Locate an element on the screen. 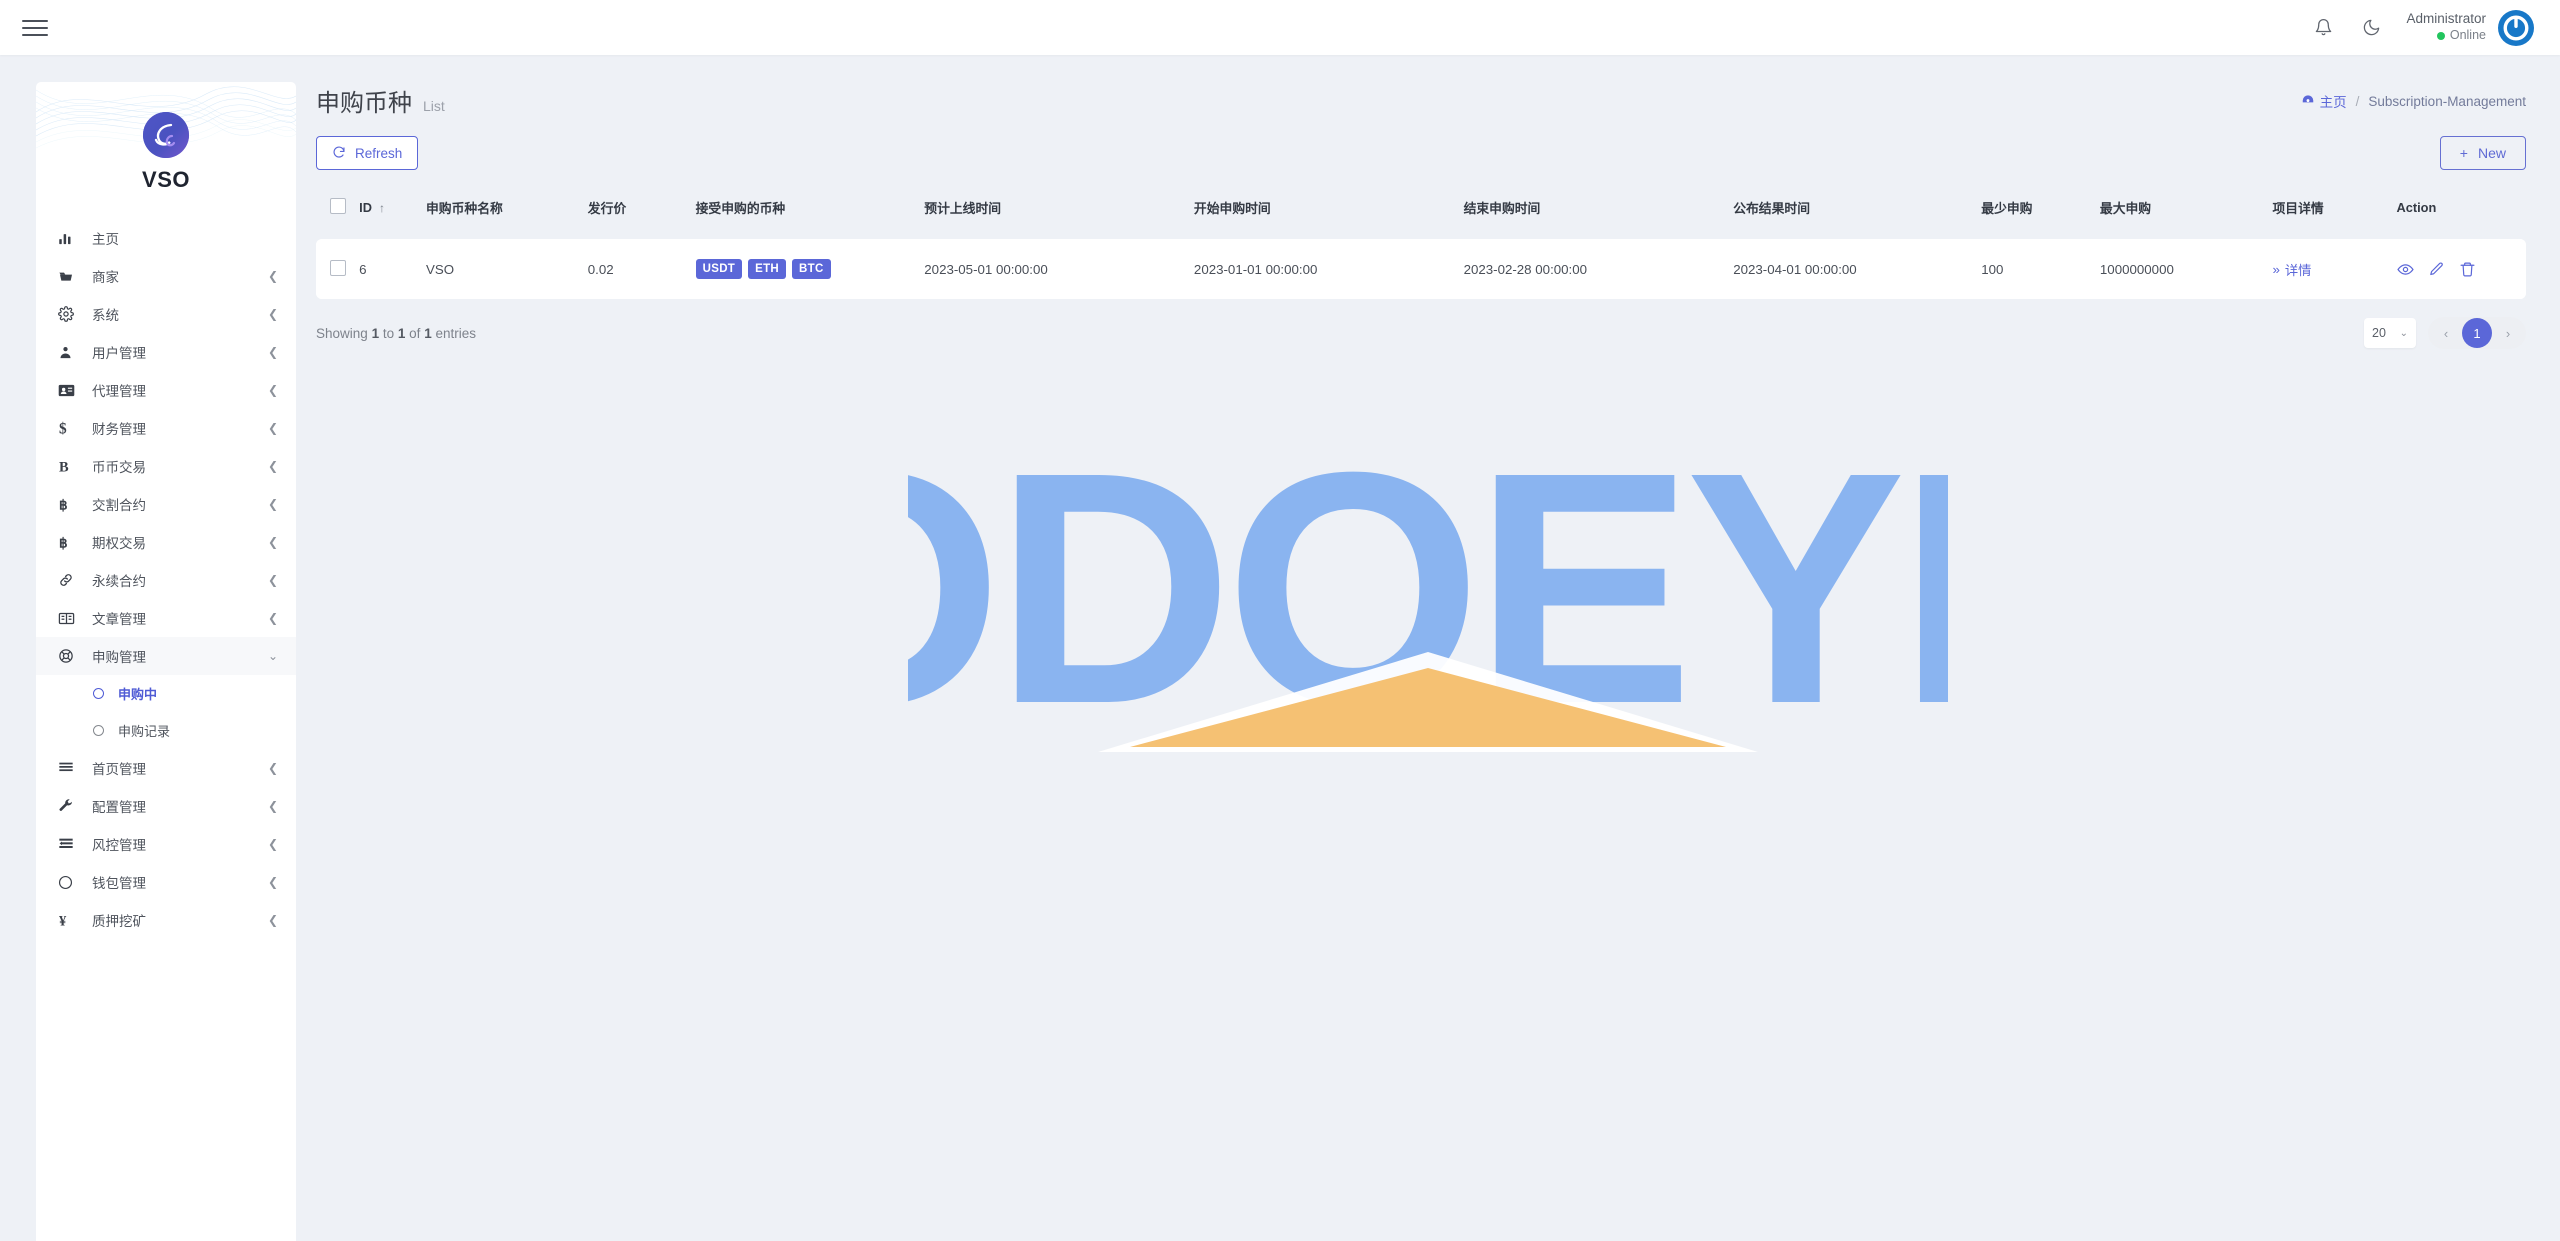  merchant-icon is located at coordinates (69, 276).